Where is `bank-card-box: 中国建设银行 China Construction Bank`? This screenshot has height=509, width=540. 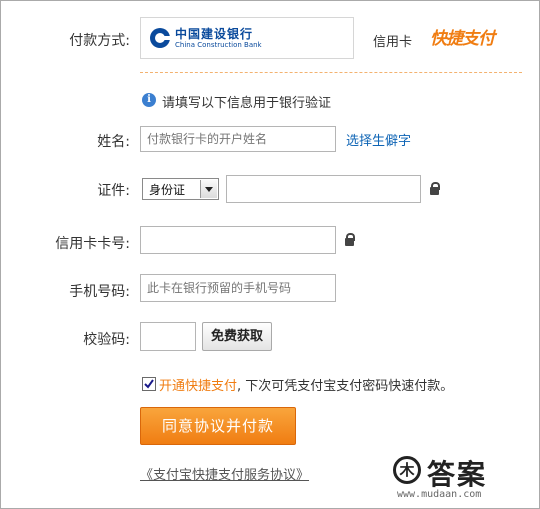 bank-card-box: 中国建设银行 China Construction Bank is located at coordinates (247, 38).